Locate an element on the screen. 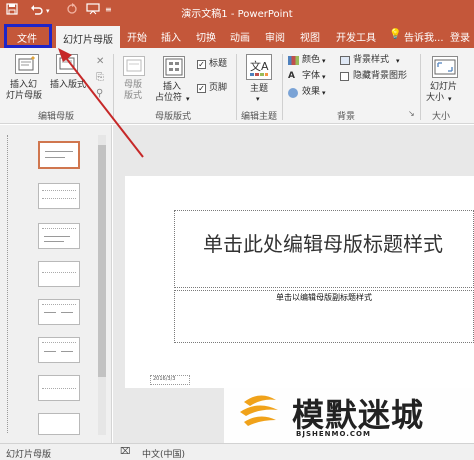  slide-size-icon is located at coordinates (445, 67).